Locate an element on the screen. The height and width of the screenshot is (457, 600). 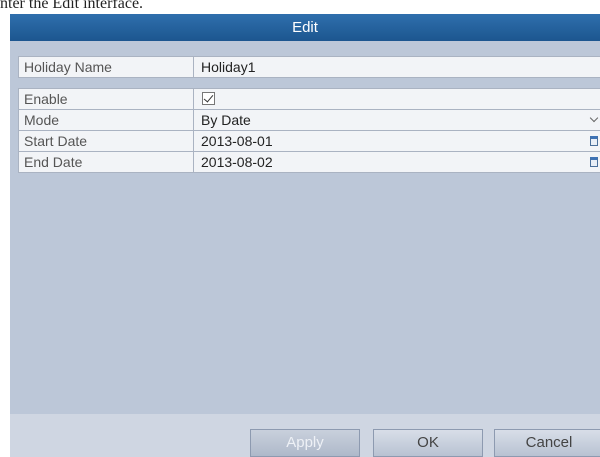
enable-checkbox is located at coordinates (208, 98).